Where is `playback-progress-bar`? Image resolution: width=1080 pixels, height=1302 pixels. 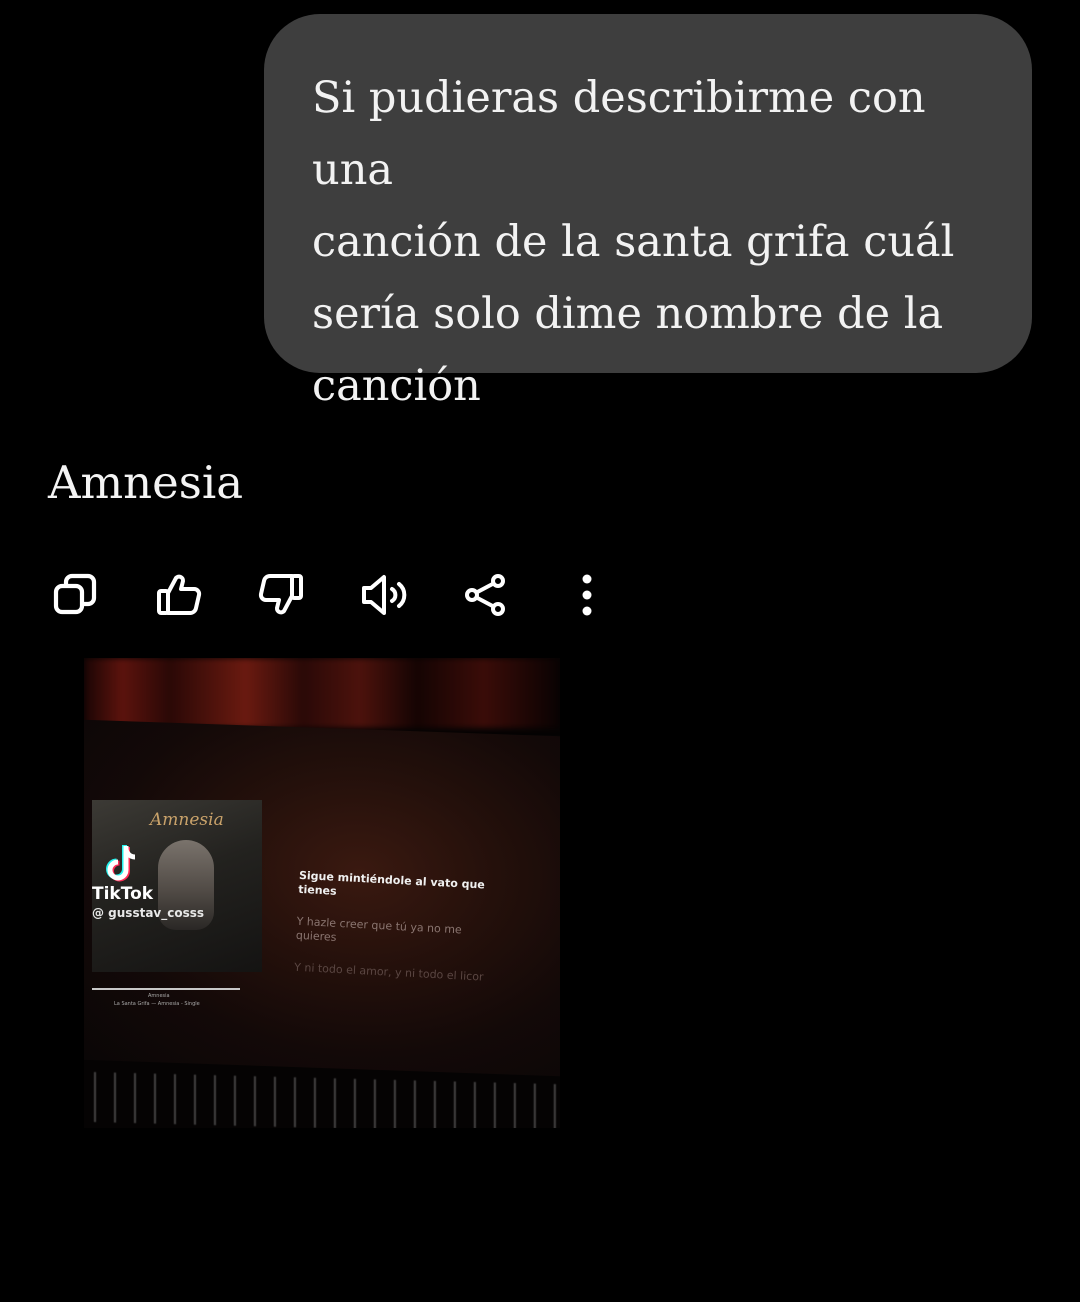
playback-progress-bar is located at coordinates (166, 989).